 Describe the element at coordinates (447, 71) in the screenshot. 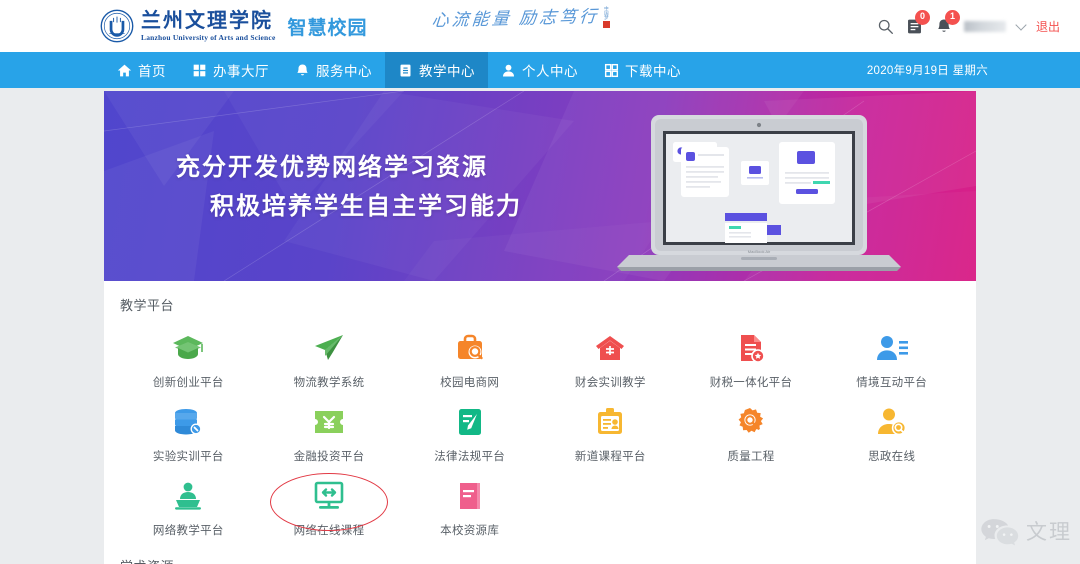

I see `nav-label-teaching-center: 教学中心` at that location.